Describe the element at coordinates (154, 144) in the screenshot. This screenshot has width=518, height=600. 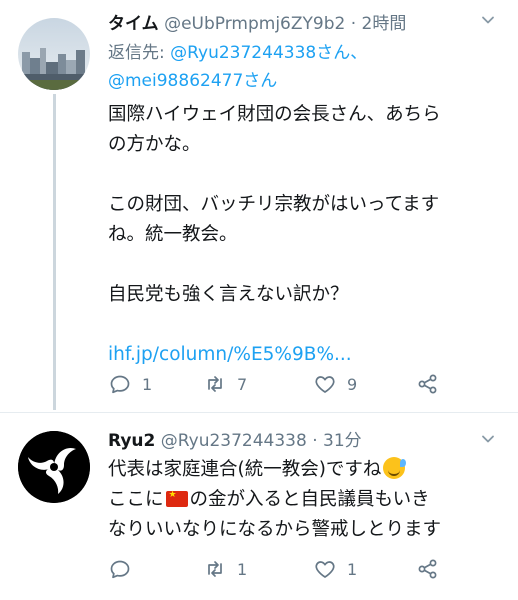
I see `tweet-text-line: の方かな。` at that location.